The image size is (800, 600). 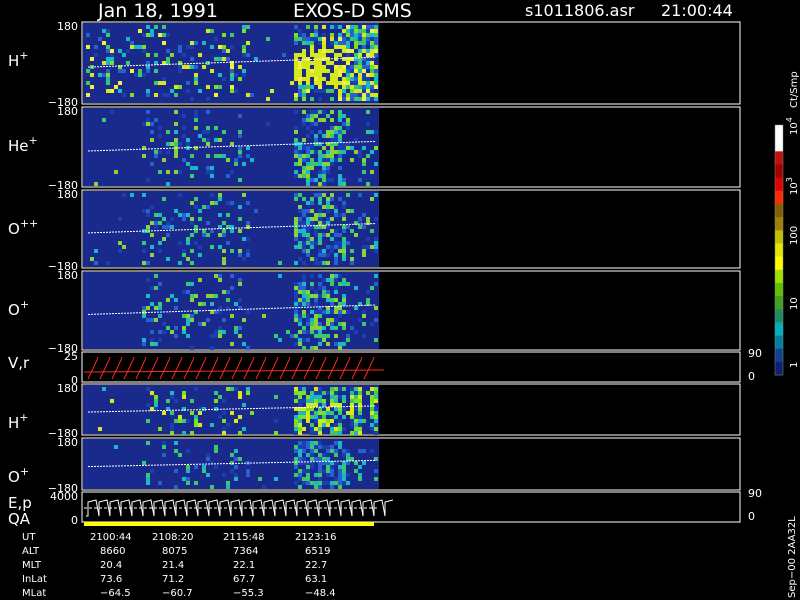 What do you see at coordinates (352, 11) in the screenshot?
I see `instrument-title: EXOS-D SMS` at bounding box center [352, 11].